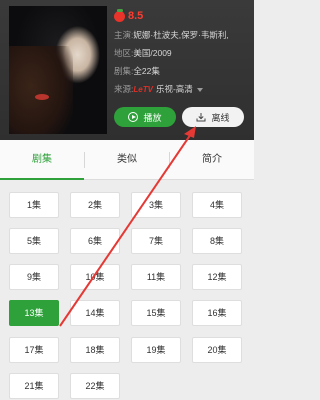  I want to click on episode-button: 20集, so click(217, 350).